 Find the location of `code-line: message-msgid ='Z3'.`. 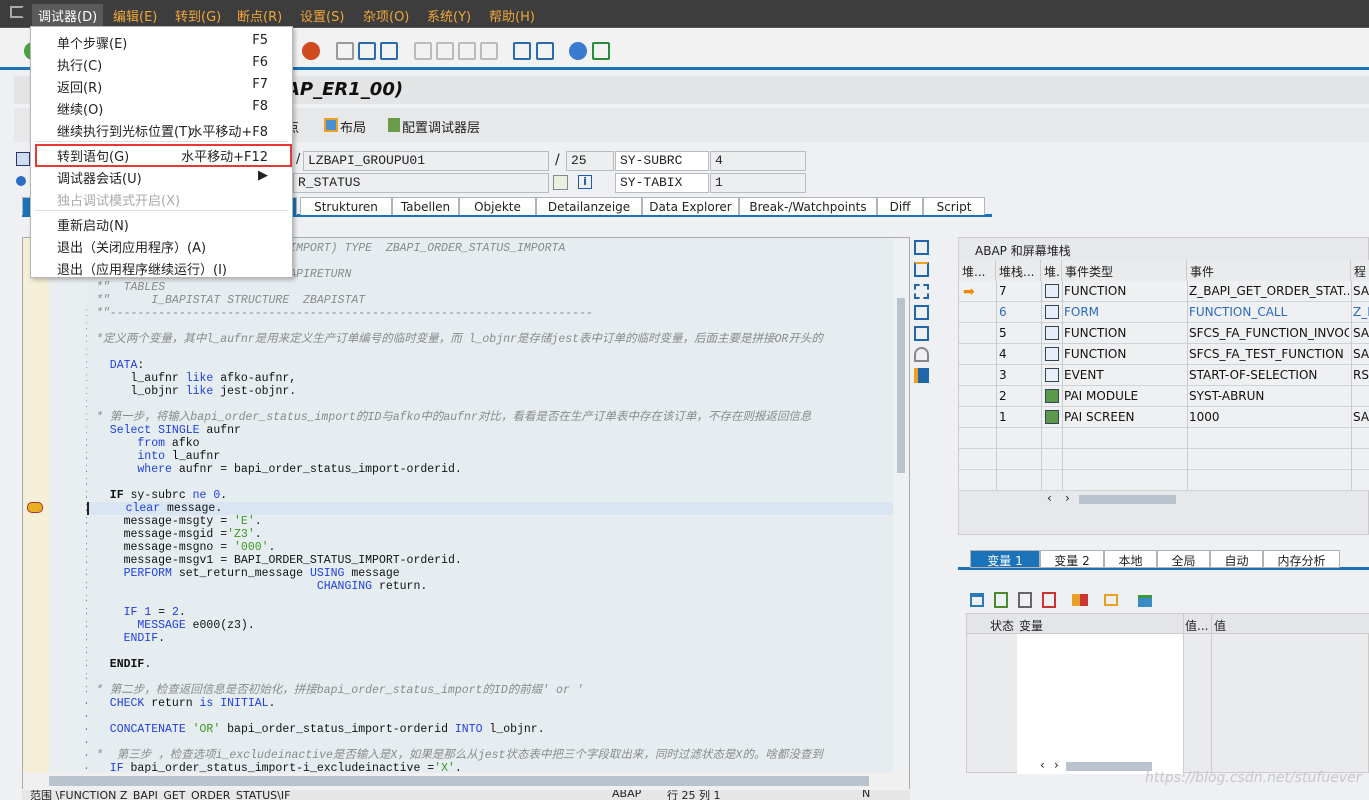

code-line: message-msgid ='Z3'. is located at coordinates (490, 534).